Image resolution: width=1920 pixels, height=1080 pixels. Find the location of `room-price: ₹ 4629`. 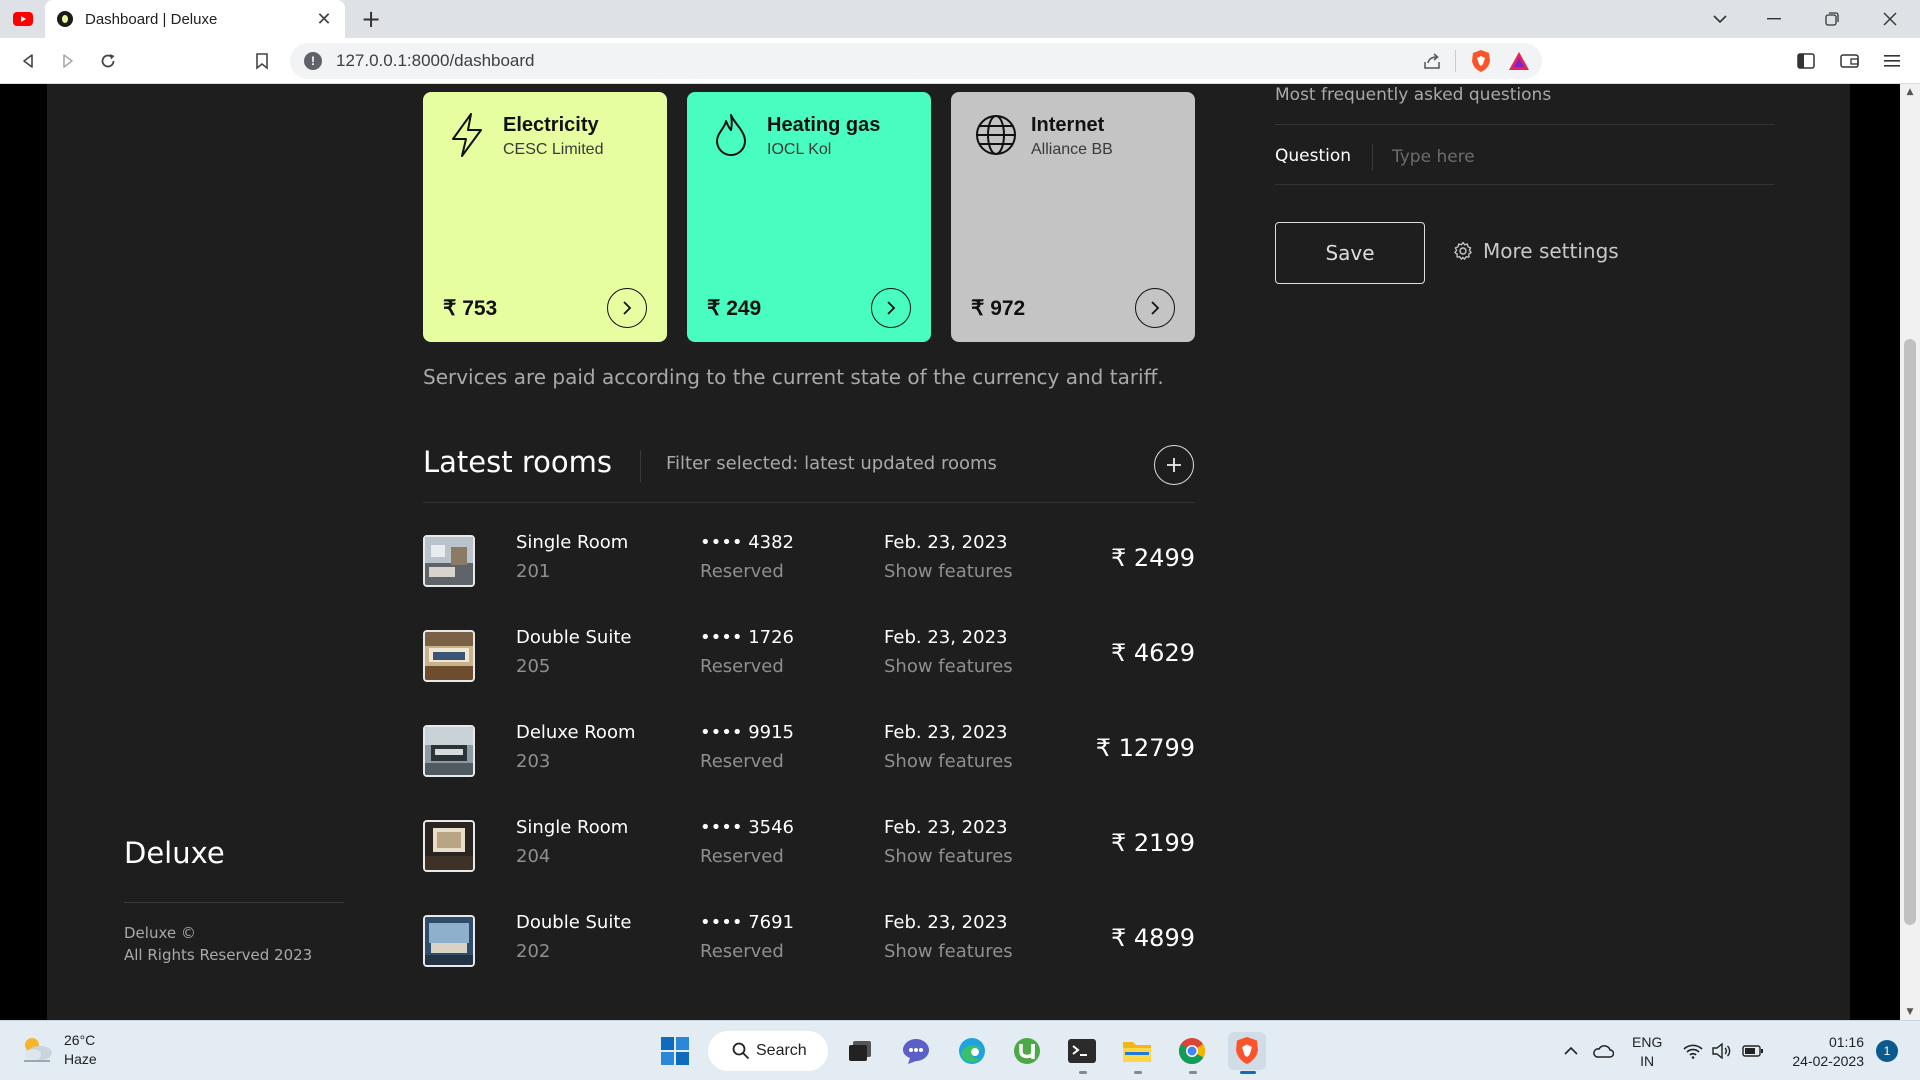

room-price: ₹ 4629 is located at coordinates (1153, 653).